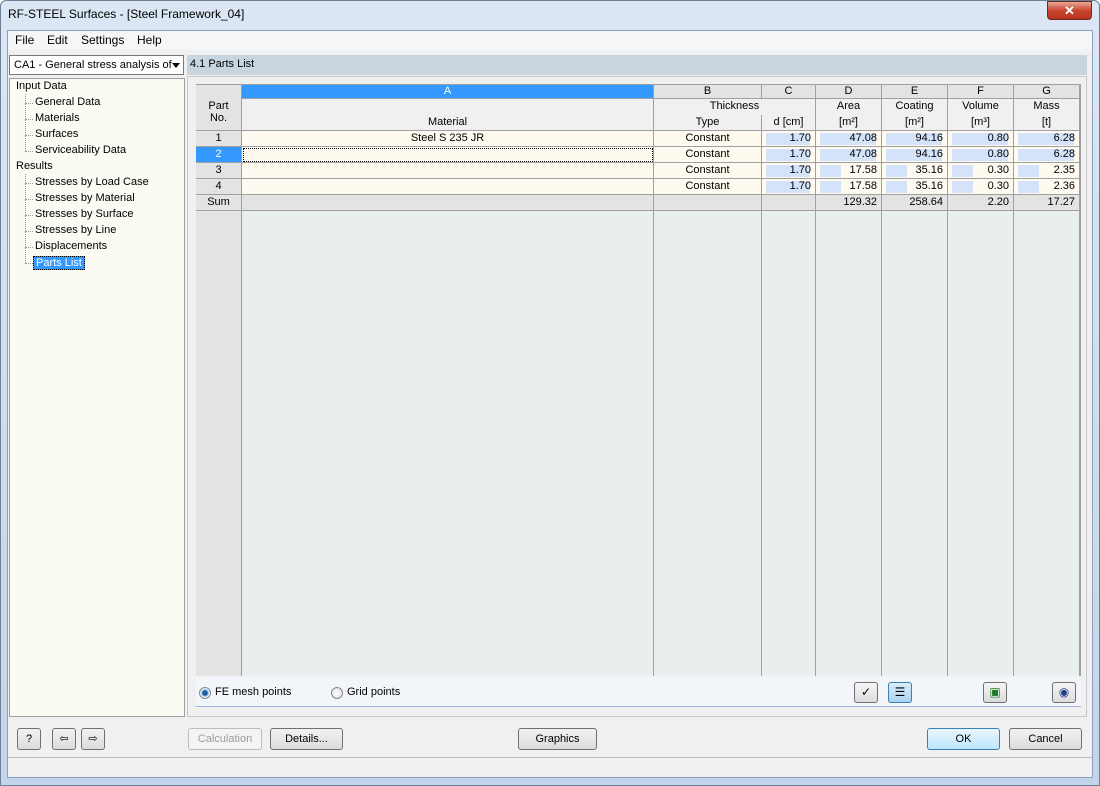 The image size is (1100, 786). What do you see at coordinates (71, 246) in the screenshot?
I see `tree-item-displacements: Displacements` at bounding box center [71, 246].